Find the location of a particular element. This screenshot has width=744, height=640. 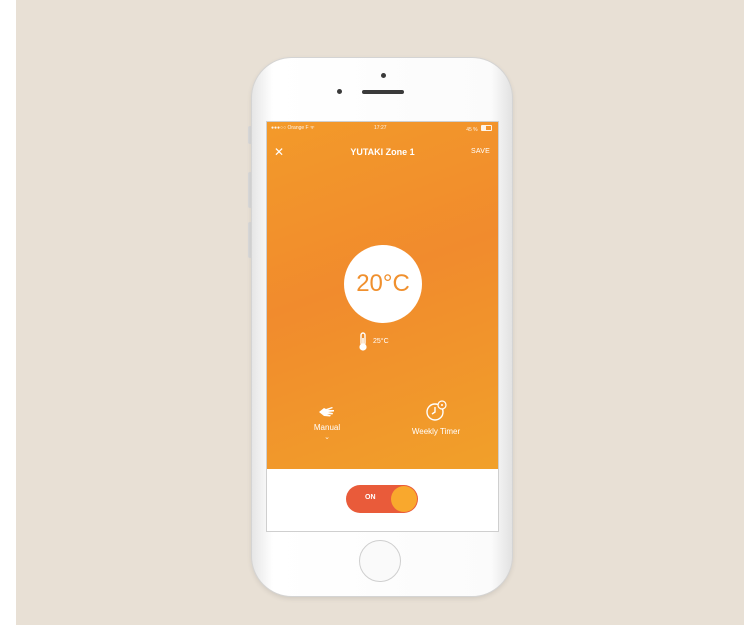

status-bar: ●●●○○ Orange F ᯤ 17:27 45 % is located at coordinates (382, 128).